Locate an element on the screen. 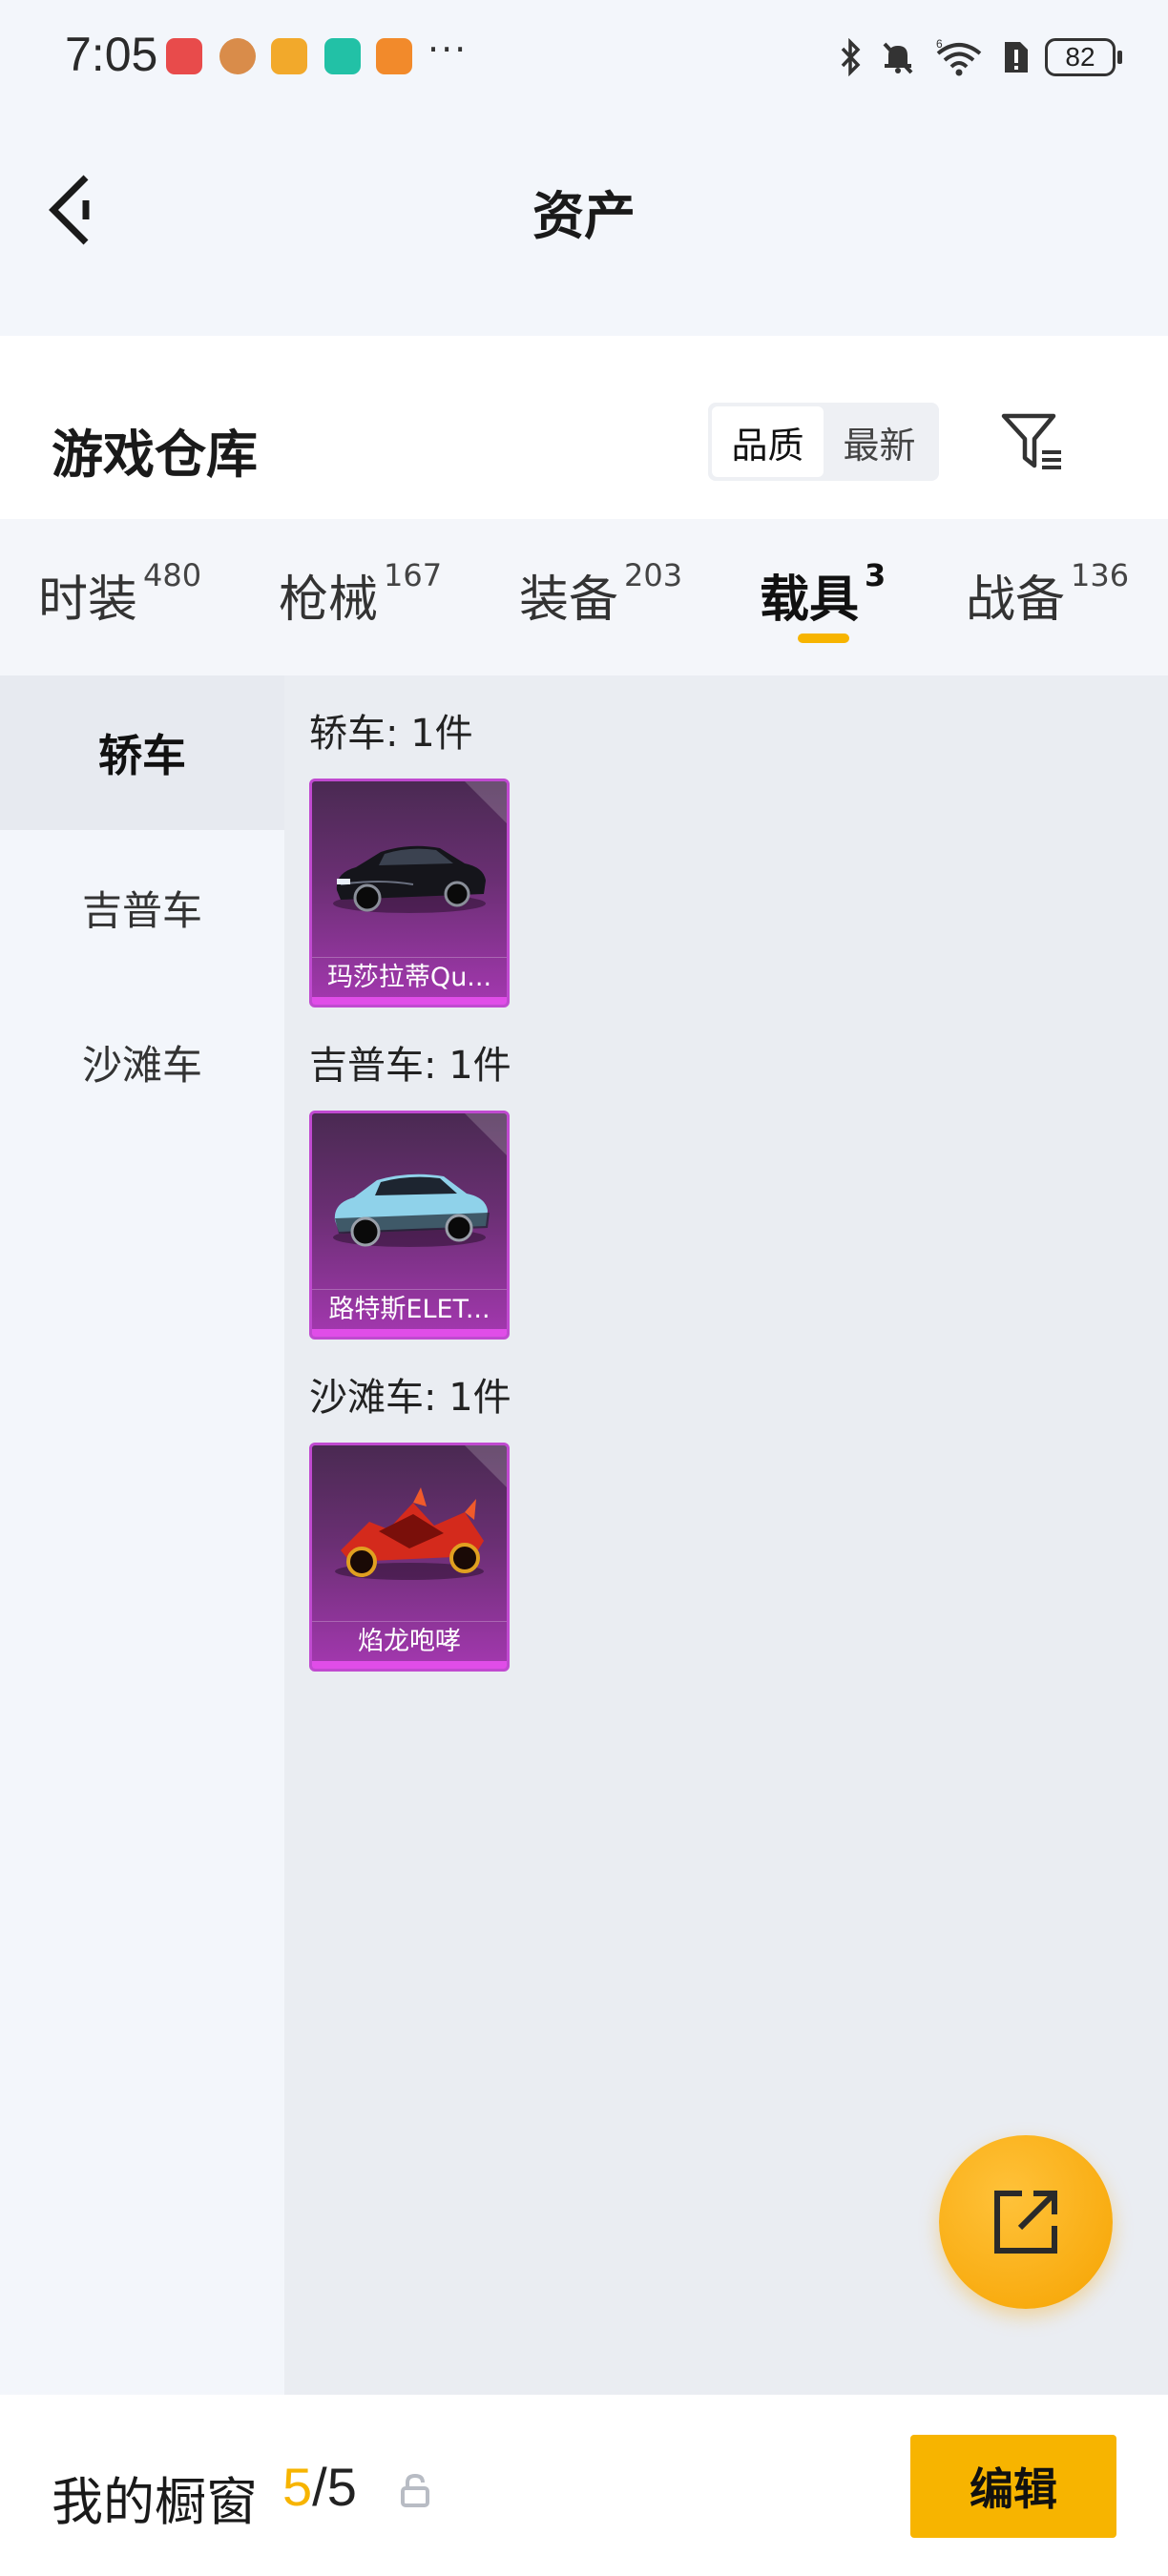 The height and width of the screenshot is (2576, 1168). edit-button: 编辑 is located at coordinates (1013, 2486).